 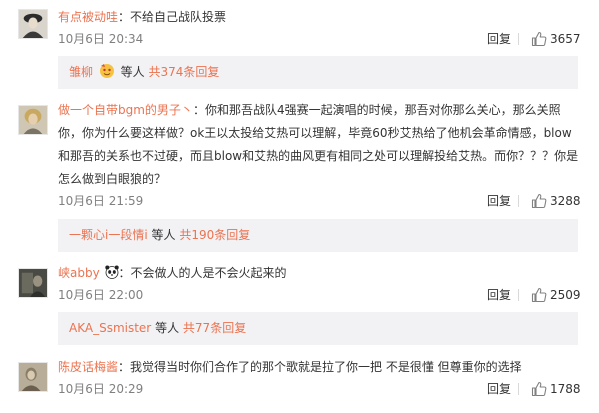 I want to click on comment-time: 10月6日 20:34, so click(x=101, y=39).